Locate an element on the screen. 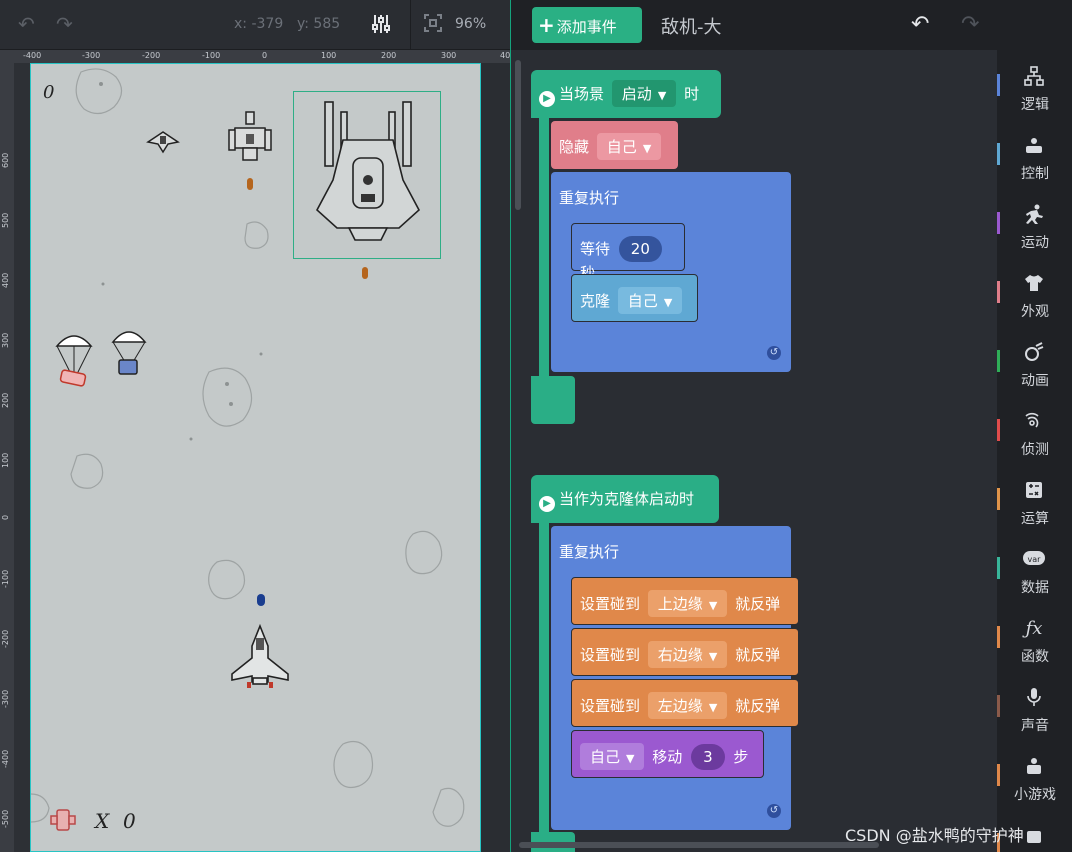 The width and height of the screenshot is (1072, 852). powerup-parachute-ammo is located at coordinates (129, 352).